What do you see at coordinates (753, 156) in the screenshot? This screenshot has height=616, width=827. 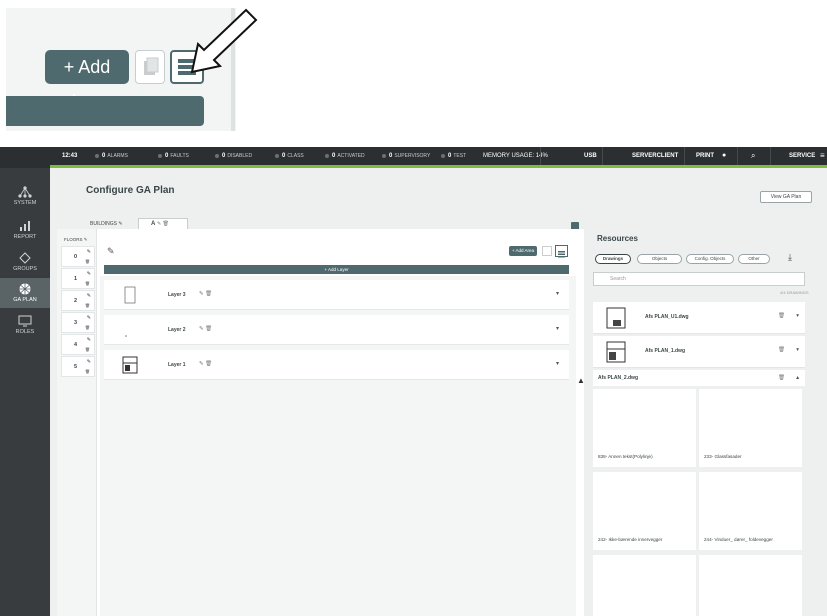 I see `search-icon: ⌕` at bounding box center [753, 156].